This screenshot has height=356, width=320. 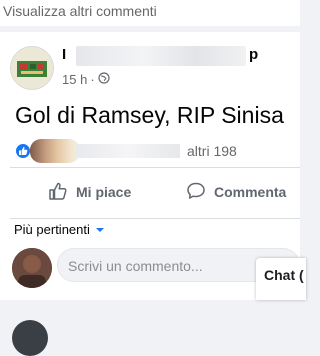 I want to click on current-user-avatar, so click(x=32, y=268).